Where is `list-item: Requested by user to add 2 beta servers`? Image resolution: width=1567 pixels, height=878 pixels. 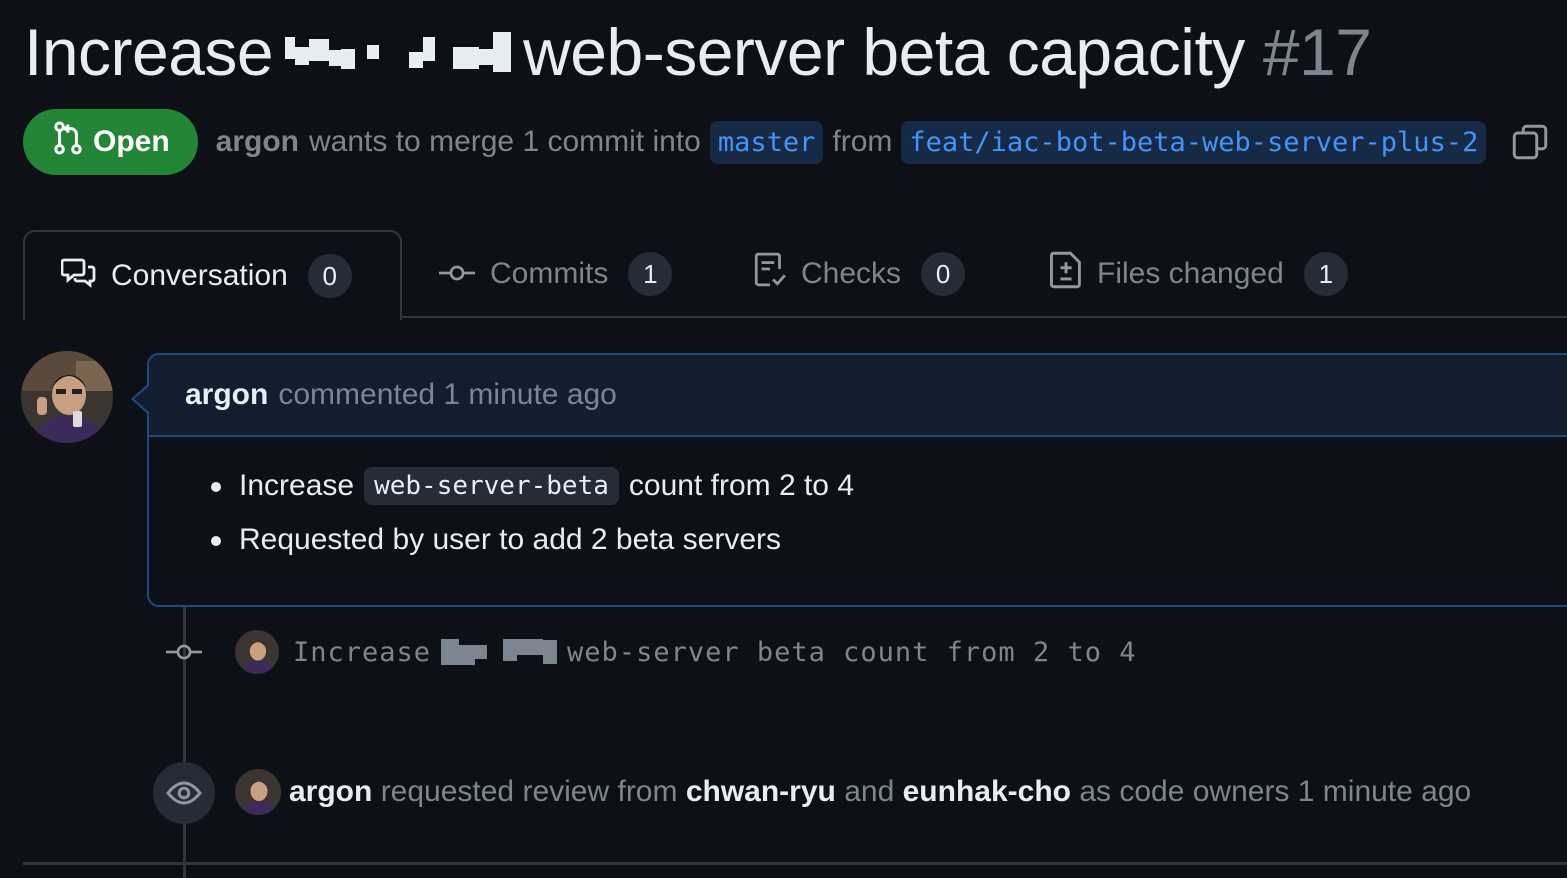
list-item: Requested by user to add 2 beta servers is located at coordinates (889, 540).